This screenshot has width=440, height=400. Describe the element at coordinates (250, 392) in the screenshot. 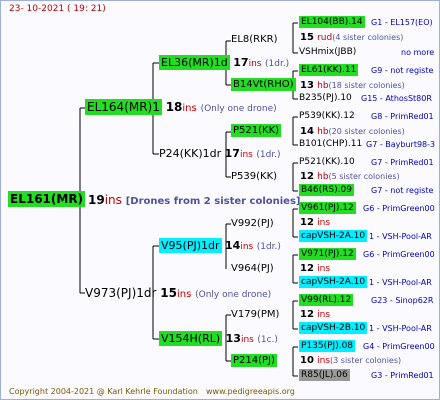

I see `website-link: www.pedigreeapis.org` at that location.